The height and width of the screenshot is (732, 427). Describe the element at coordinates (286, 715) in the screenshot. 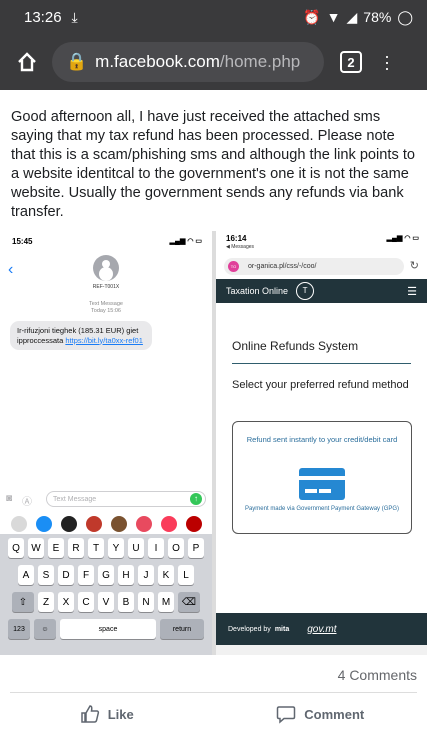

I see `comment-icon` at that location.